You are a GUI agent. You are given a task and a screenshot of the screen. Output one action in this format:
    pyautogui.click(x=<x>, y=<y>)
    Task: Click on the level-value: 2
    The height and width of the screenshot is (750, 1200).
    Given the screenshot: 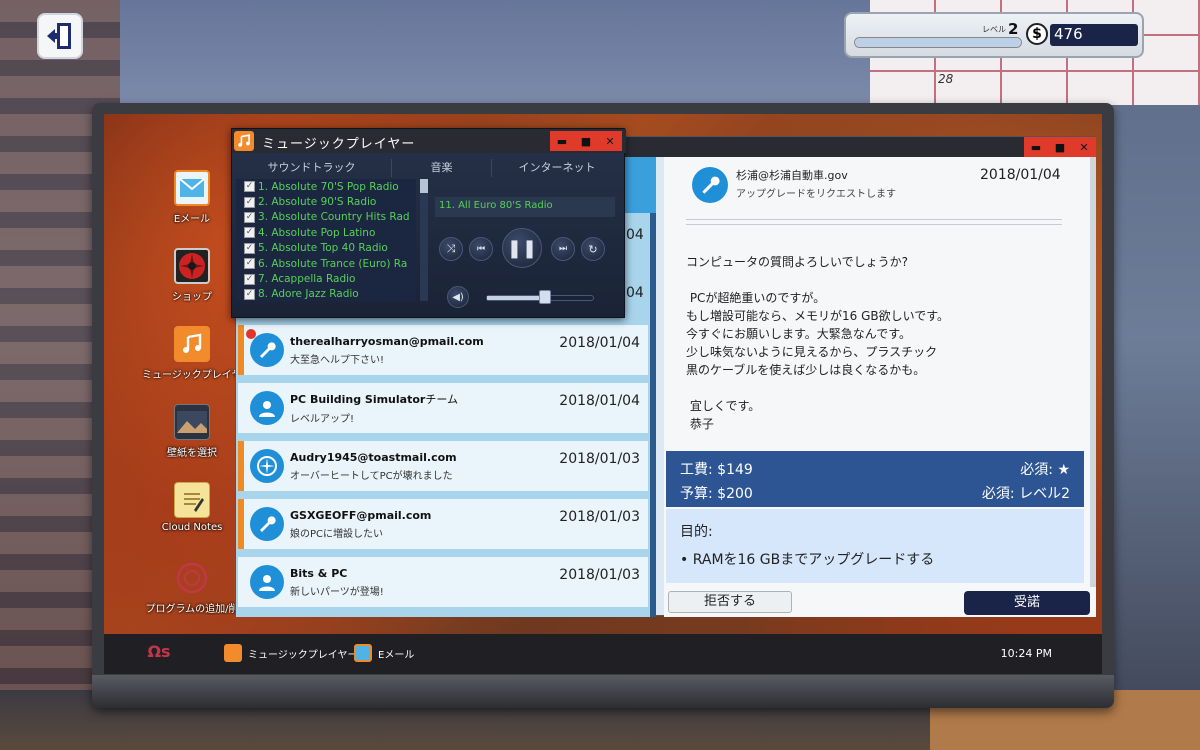 What is the action you would take?
    pyautogui.click(x=1013, y=29)
    